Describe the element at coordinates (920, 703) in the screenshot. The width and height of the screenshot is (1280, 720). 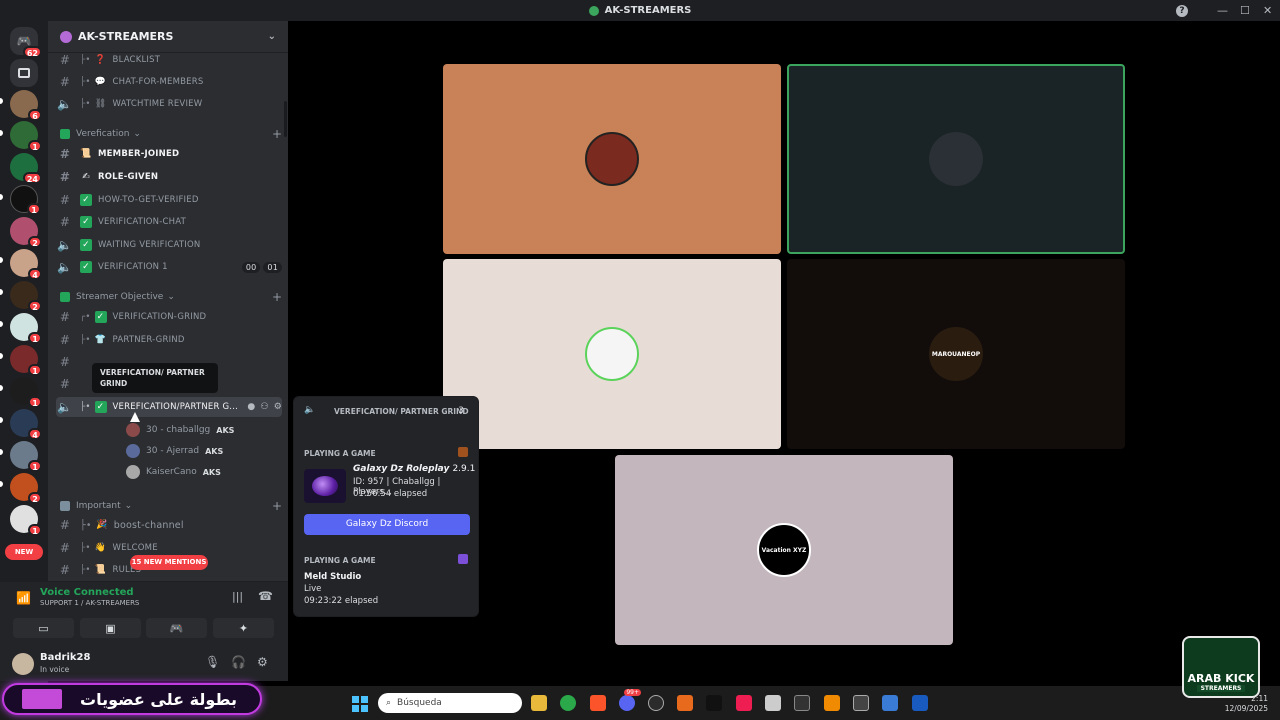
I see `word-icon` at that location.